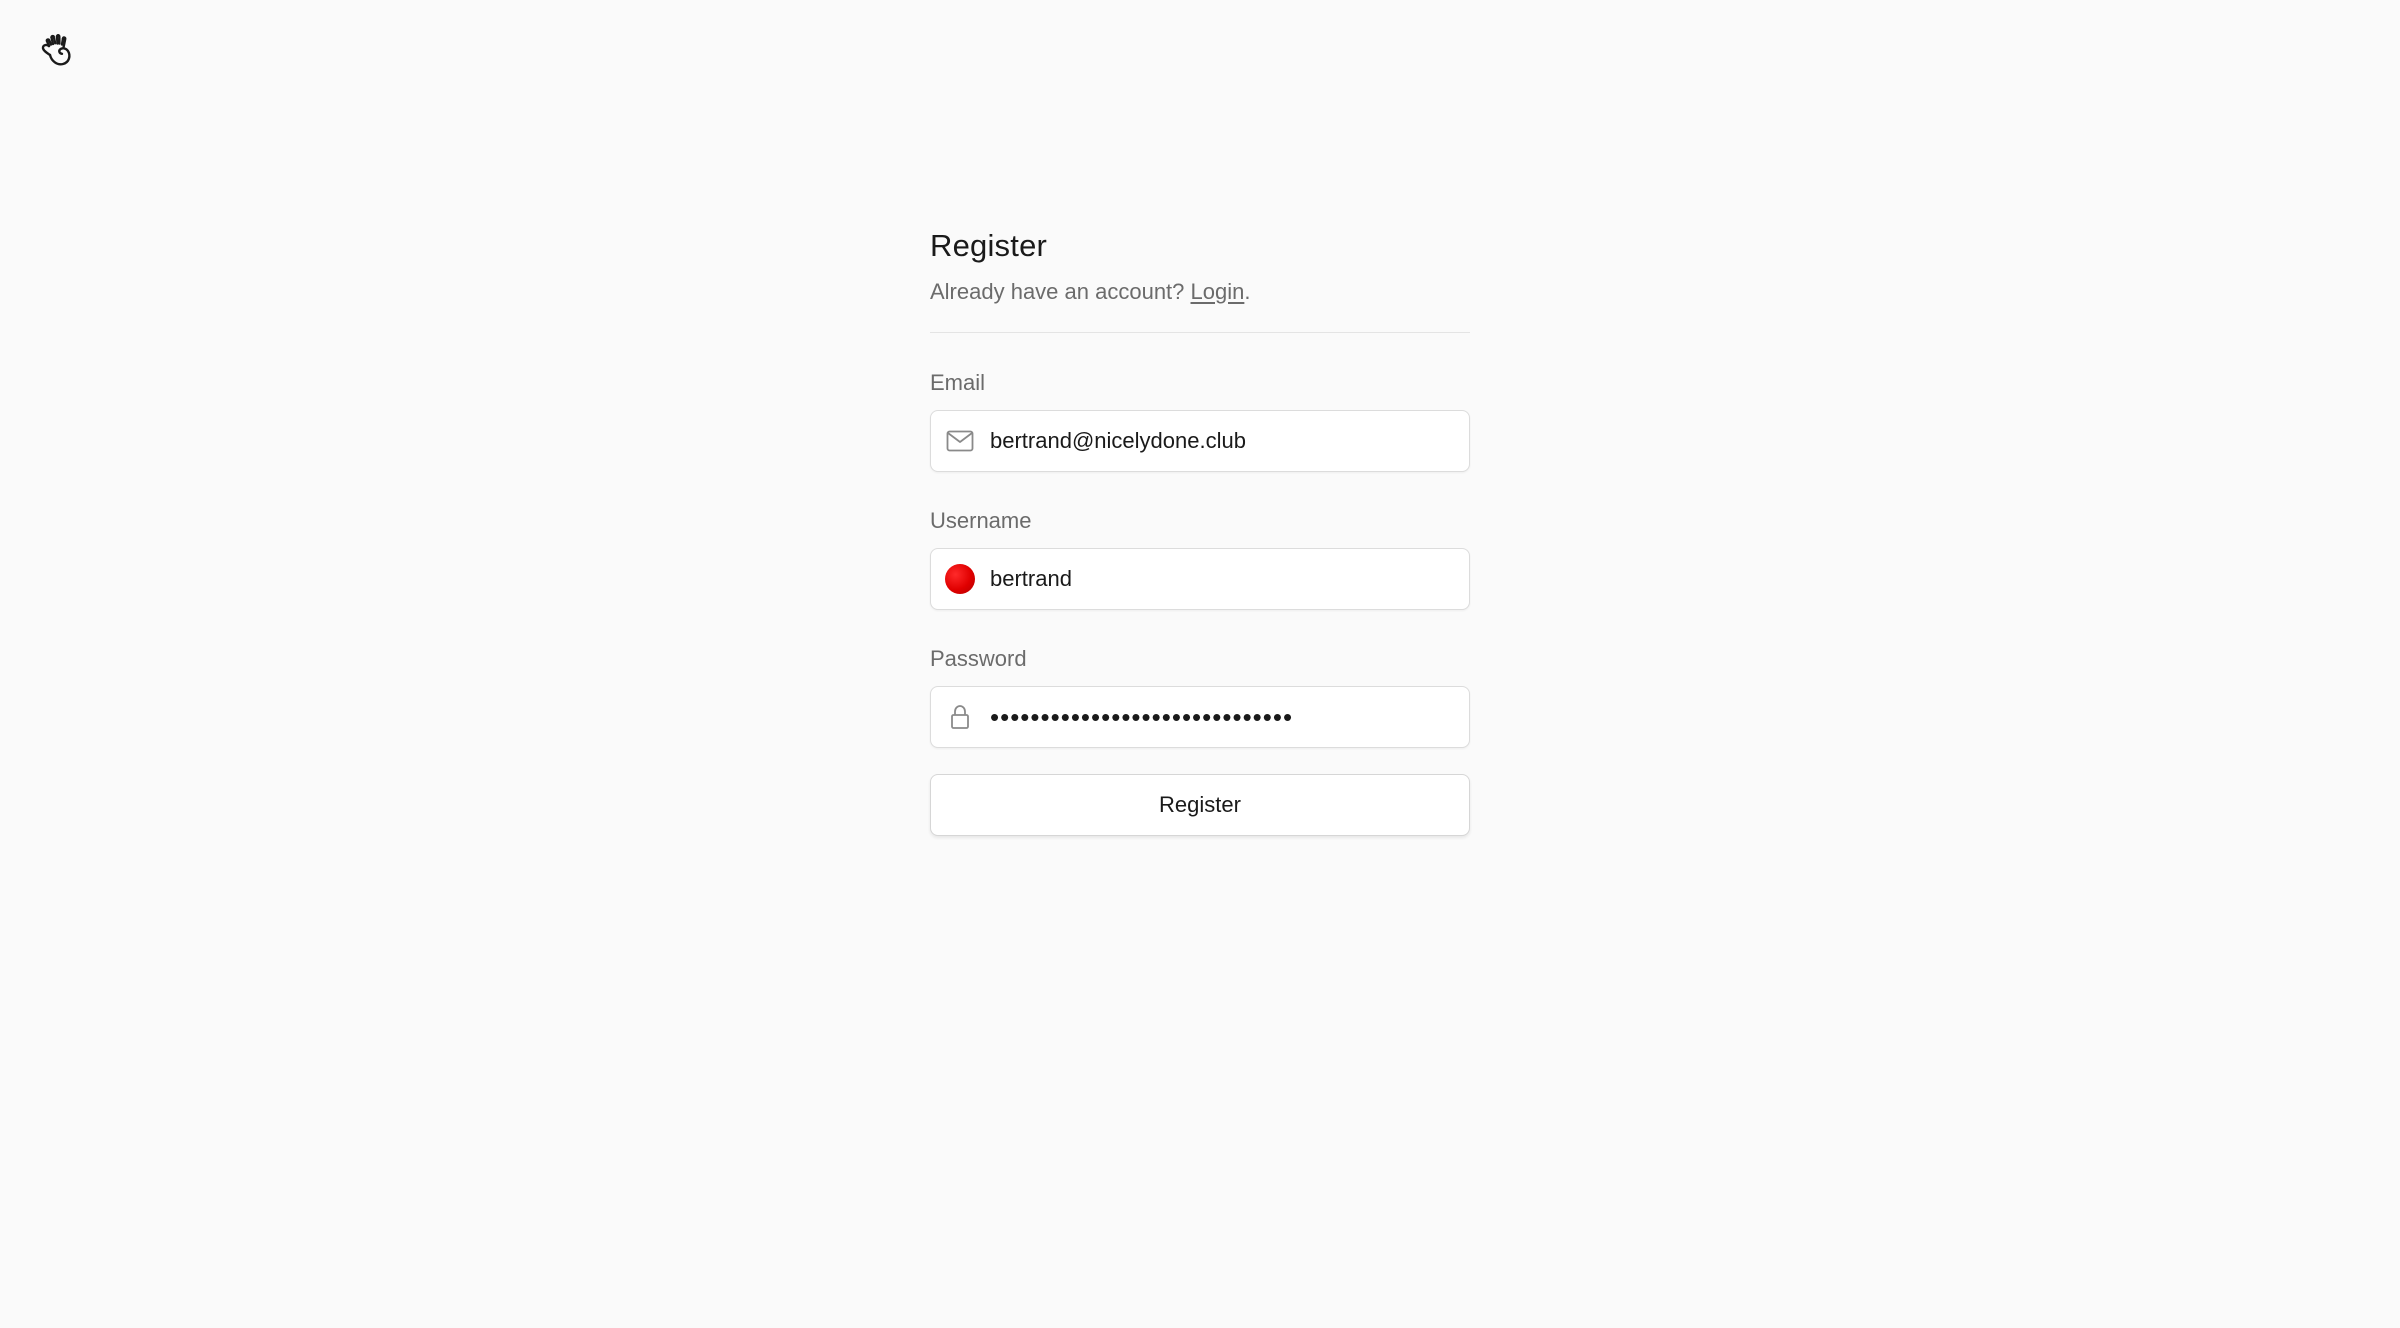 The width and height of the screenshot is (2400, 1328). I want to click on hand-wave-icon, so click(57, 51).